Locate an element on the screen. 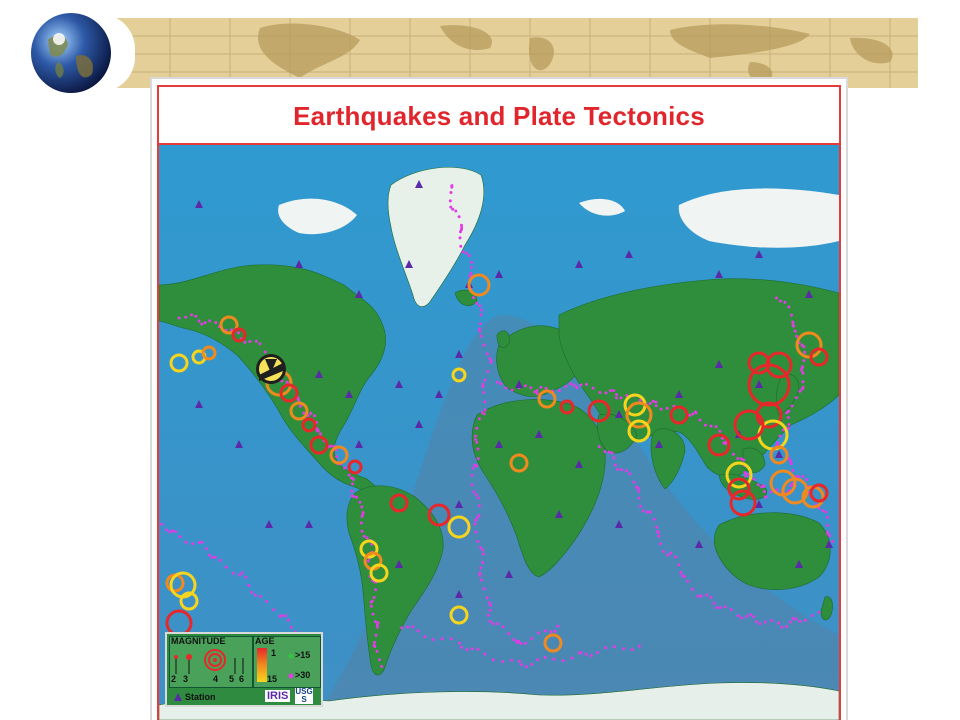 The width and height of the screenshot is (960, 720). beachball-icon is located at coordinates (271, 369).